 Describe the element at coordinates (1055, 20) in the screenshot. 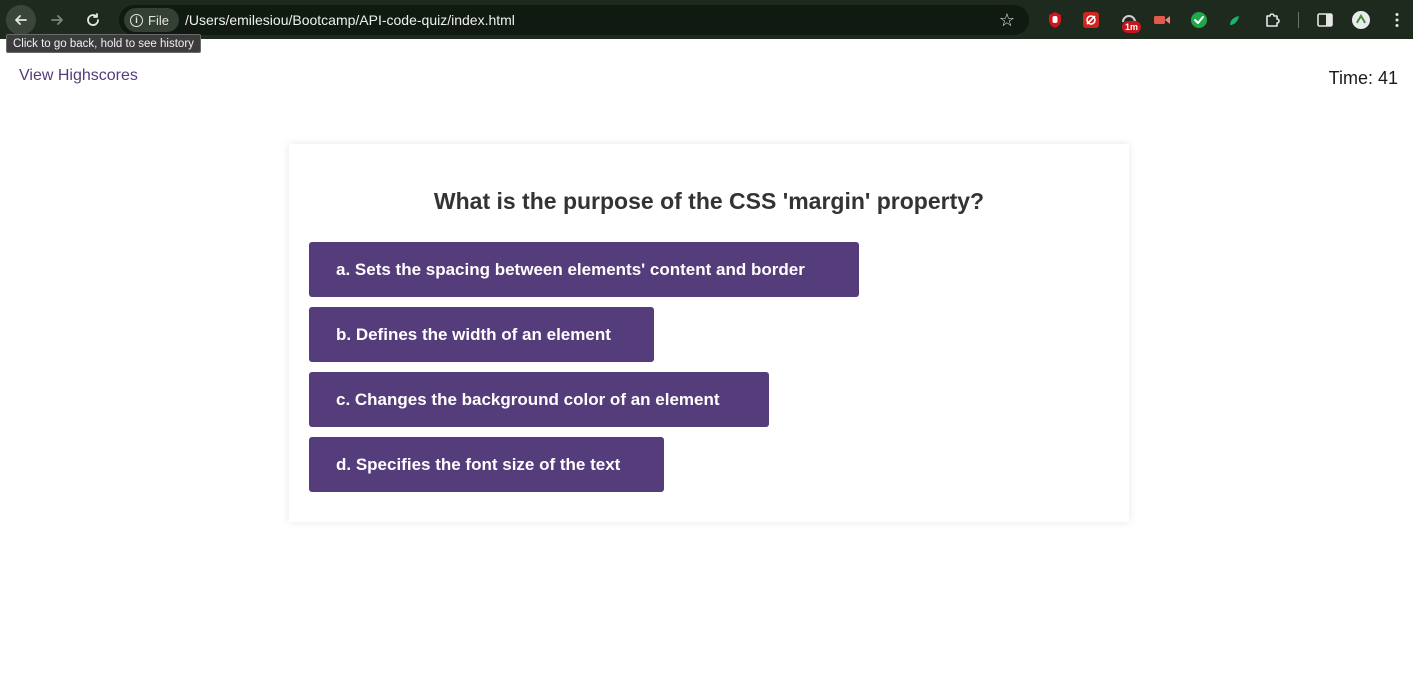

I see `hand-stop-extension-icon` at that location.